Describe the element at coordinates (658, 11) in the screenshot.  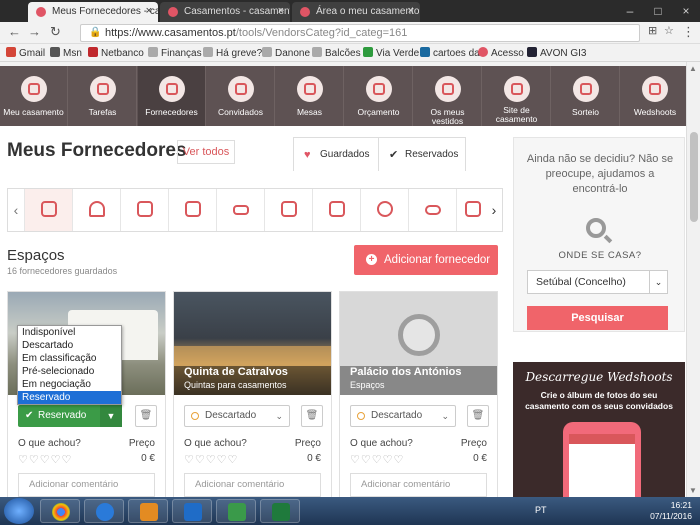
I see `maximize-icon: □` at that location.